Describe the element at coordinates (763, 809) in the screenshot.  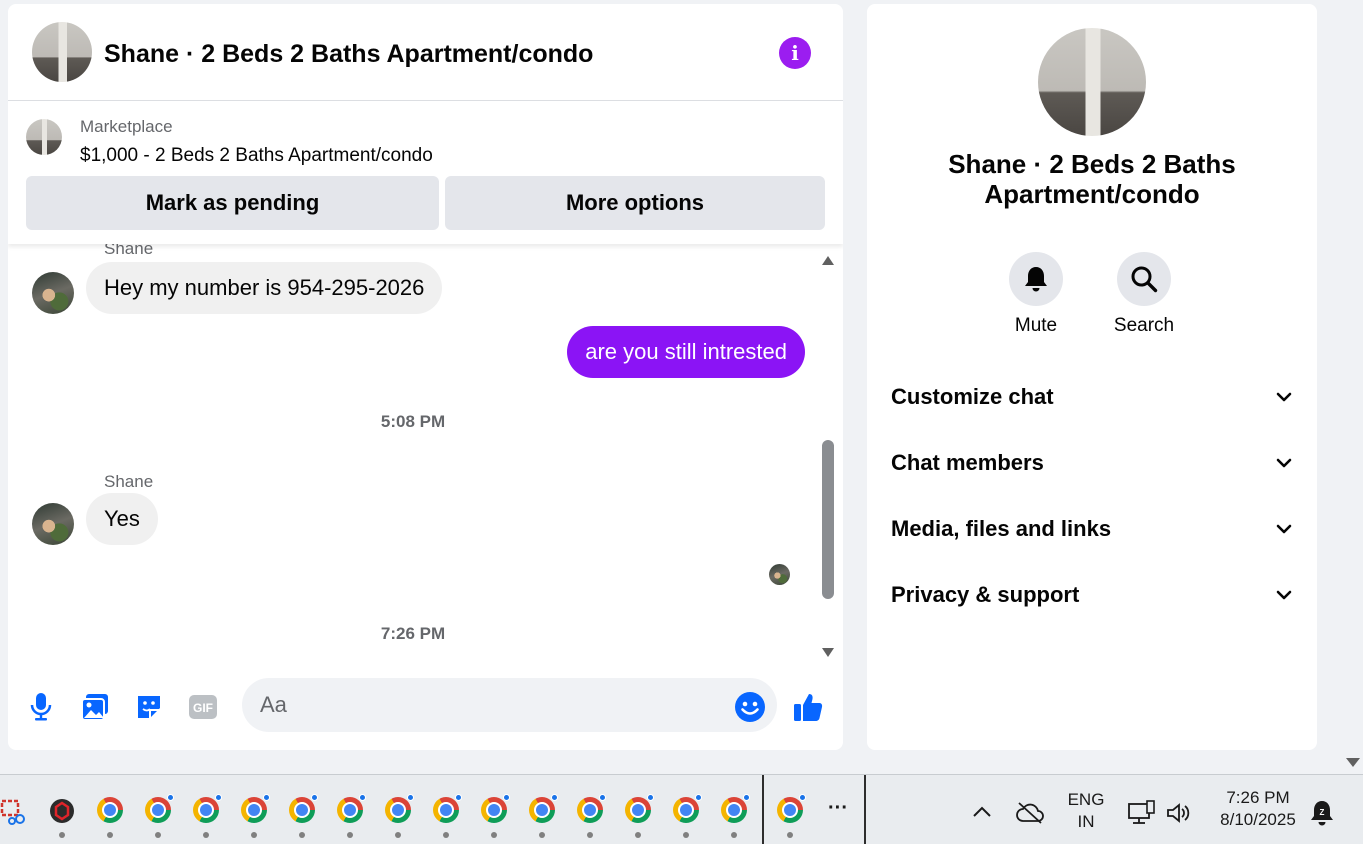
I see `taskbar-divider` at that location.